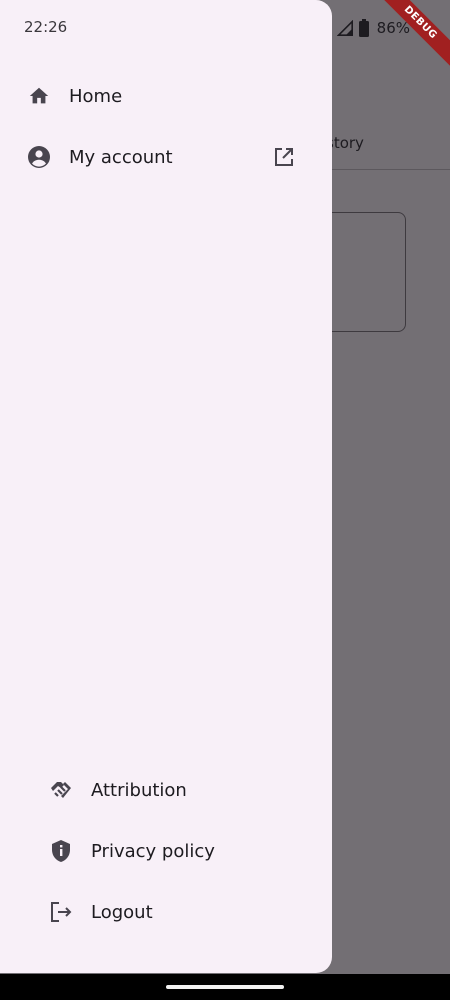 The width and height of the screenshot is (450, 1000). I want to click on drawer-item-label: Logout, so click(122, 912).